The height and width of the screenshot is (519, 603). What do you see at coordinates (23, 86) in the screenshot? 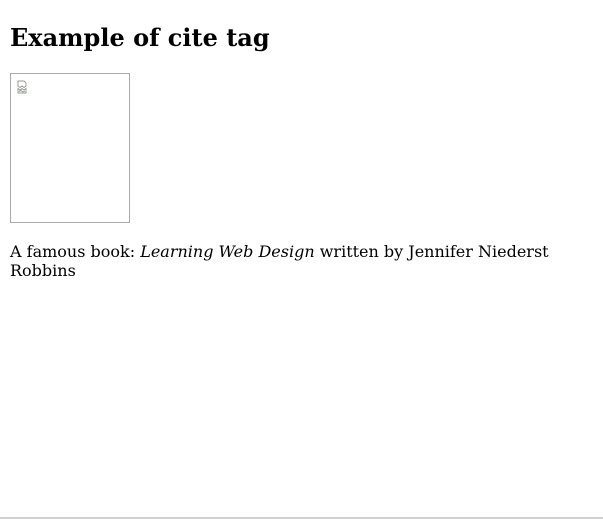
I see `broken-image-icon` at bounding box center [23, 86].